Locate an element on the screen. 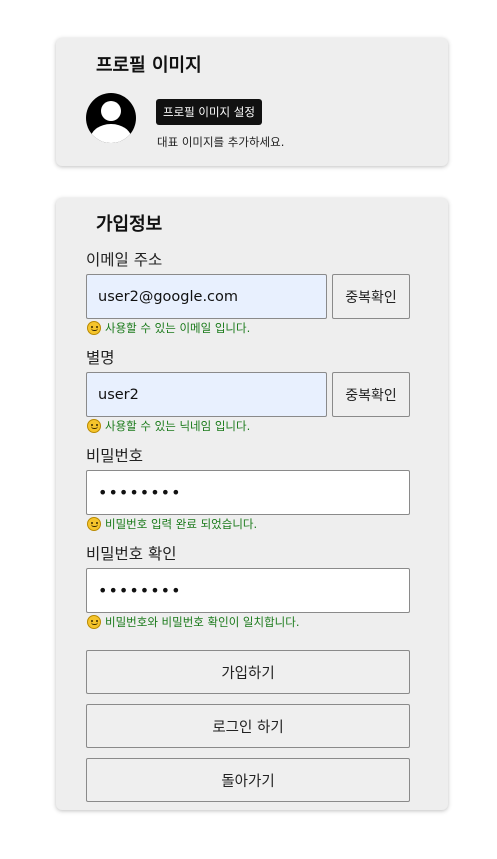 The image size is (497, 859). nickname-duplicate-check-button: 중복확인 is located at coordinates (371, 394).